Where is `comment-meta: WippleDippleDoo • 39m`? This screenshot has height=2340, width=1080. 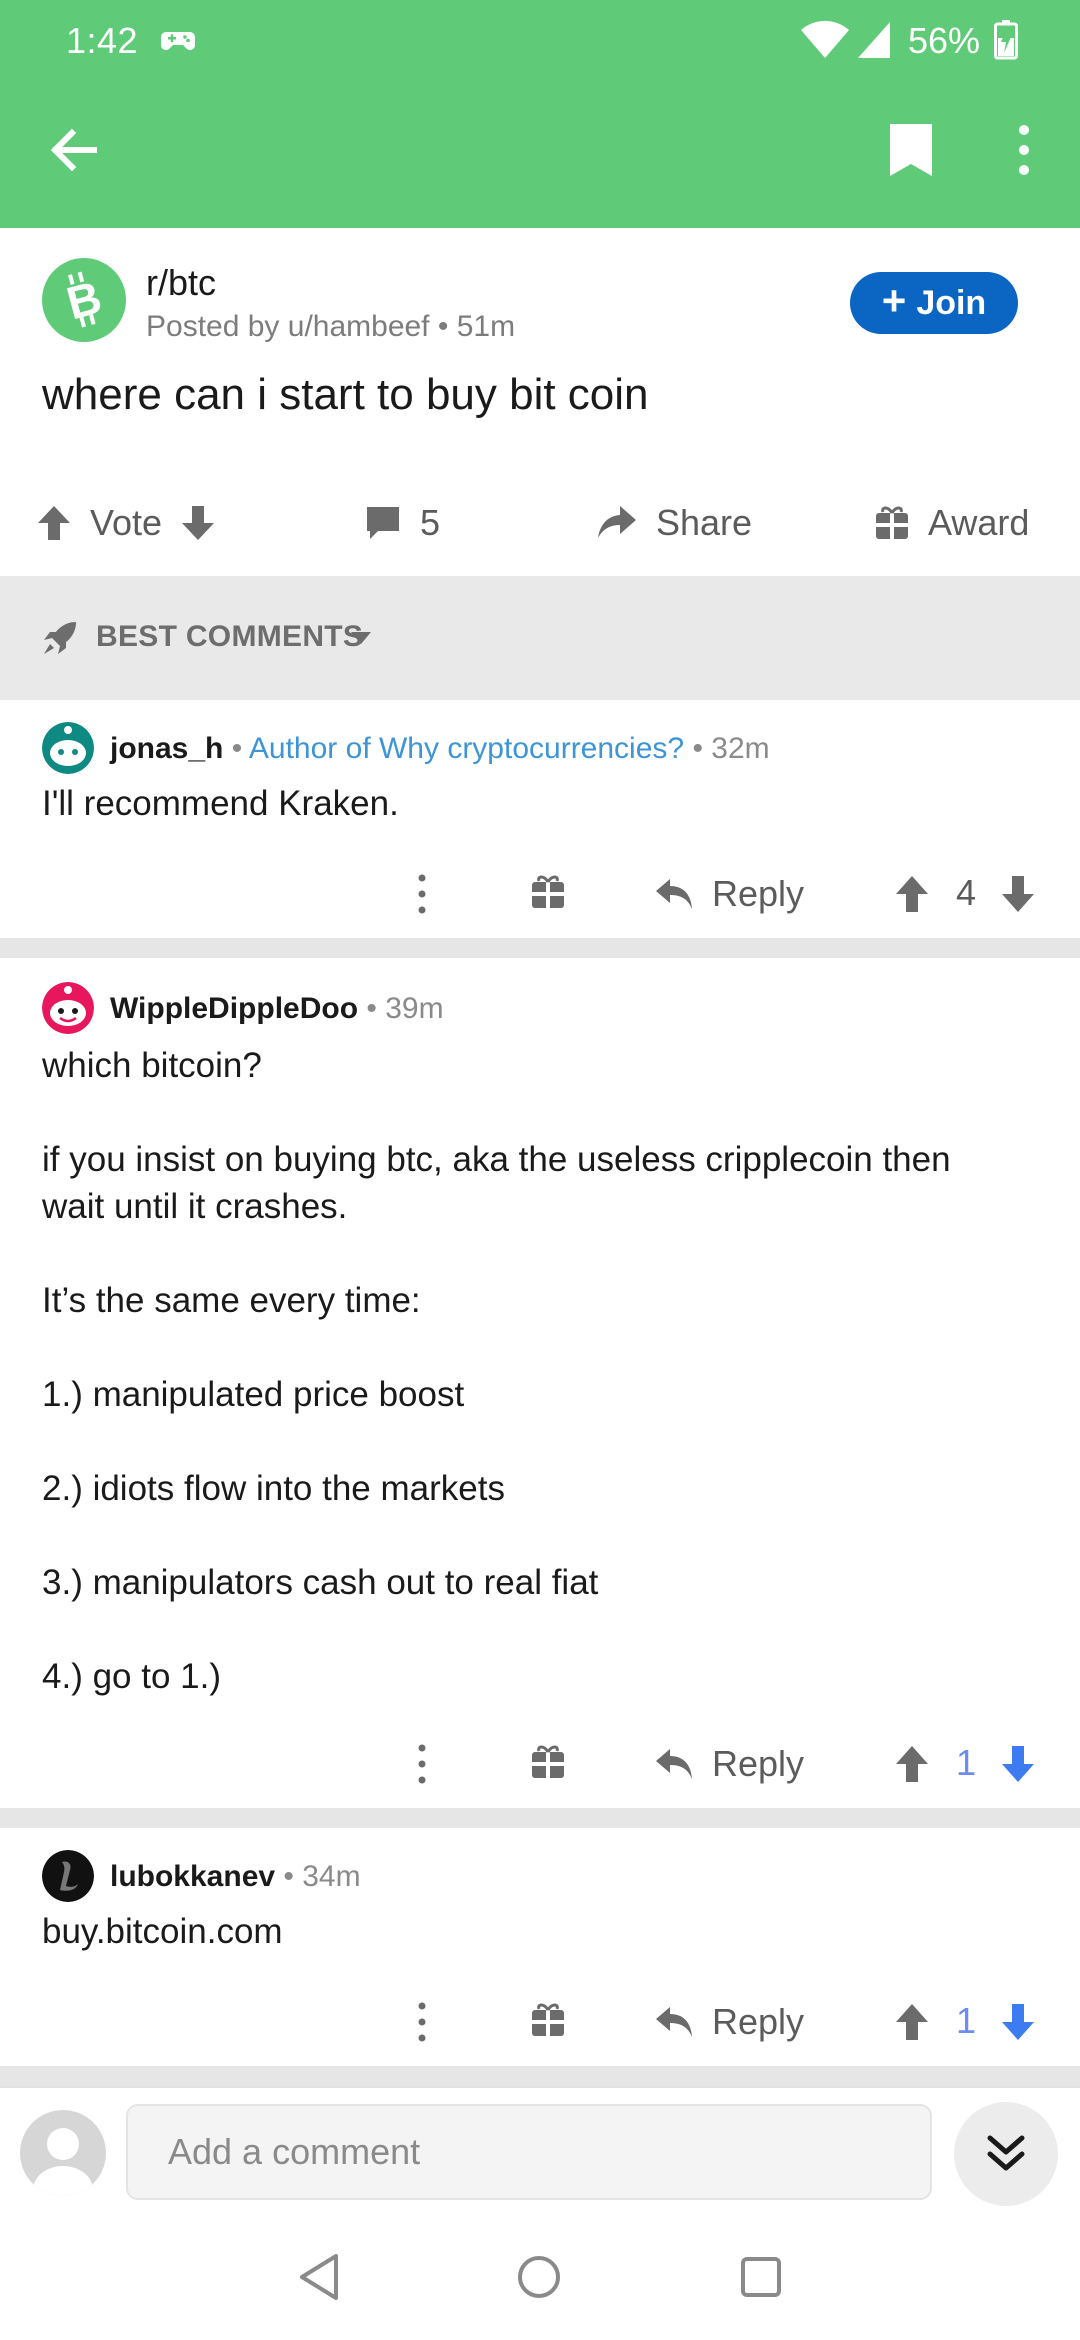
comment-meta: WippleDippleDoo • 39m is located at coordinates (277, 1008).